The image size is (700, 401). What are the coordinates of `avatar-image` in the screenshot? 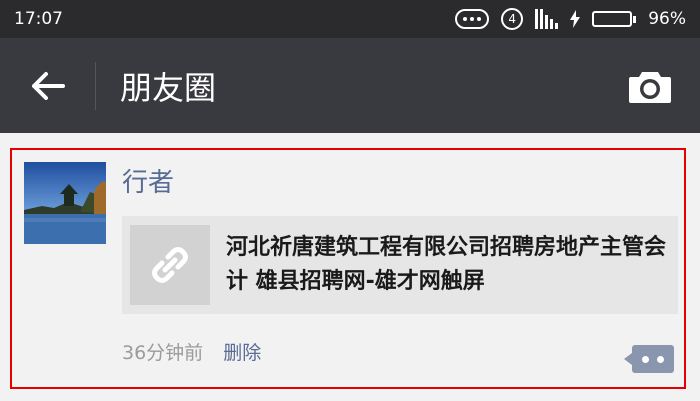 It's located at (65, 203).